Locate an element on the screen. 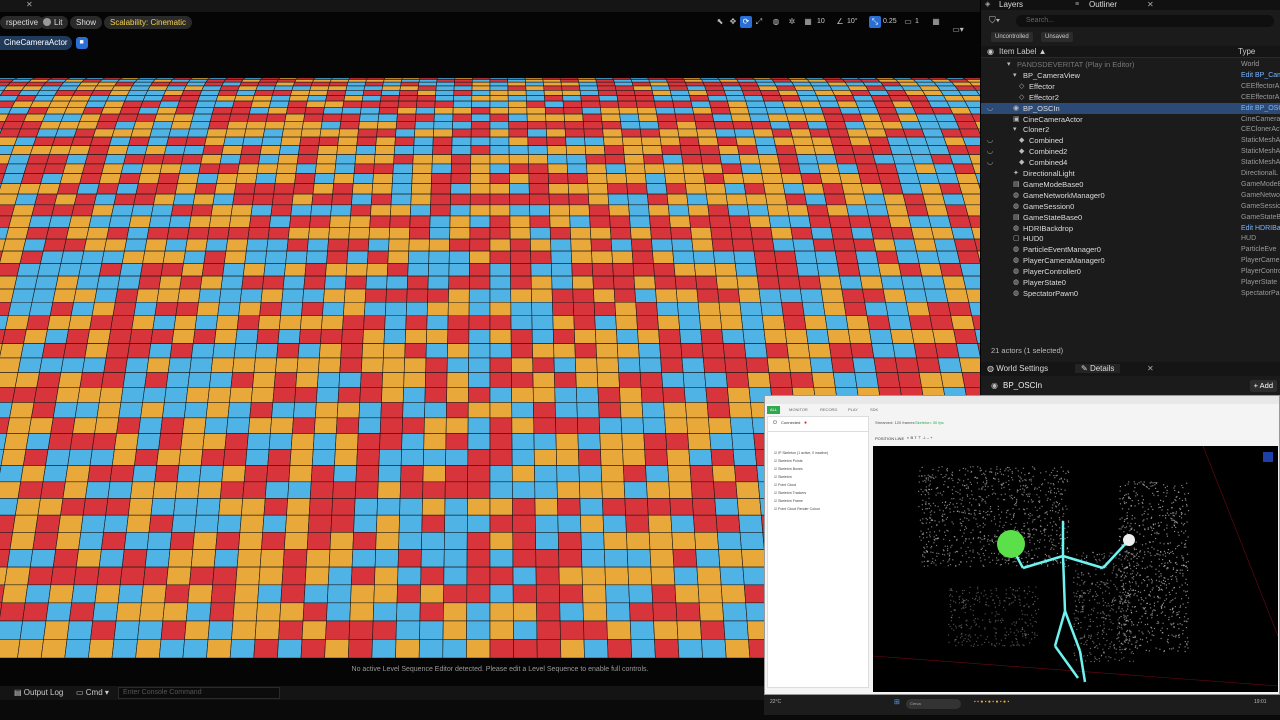 This screenshot has width=1280, height=720. outliner-row: ◡ ◆ Combined4 StaticMeshA is located at coordinates (1130, 162).